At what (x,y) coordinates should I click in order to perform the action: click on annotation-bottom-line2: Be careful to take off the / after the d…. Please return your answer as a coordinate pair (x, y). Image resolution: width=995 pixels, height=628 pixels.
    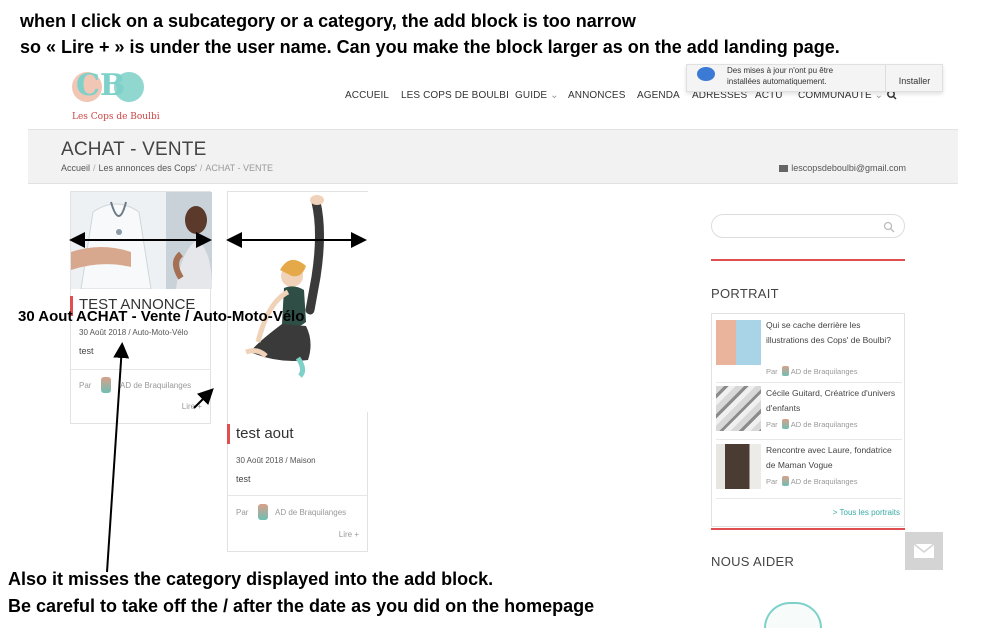
    Looking at the image, I should click on (301, 606).